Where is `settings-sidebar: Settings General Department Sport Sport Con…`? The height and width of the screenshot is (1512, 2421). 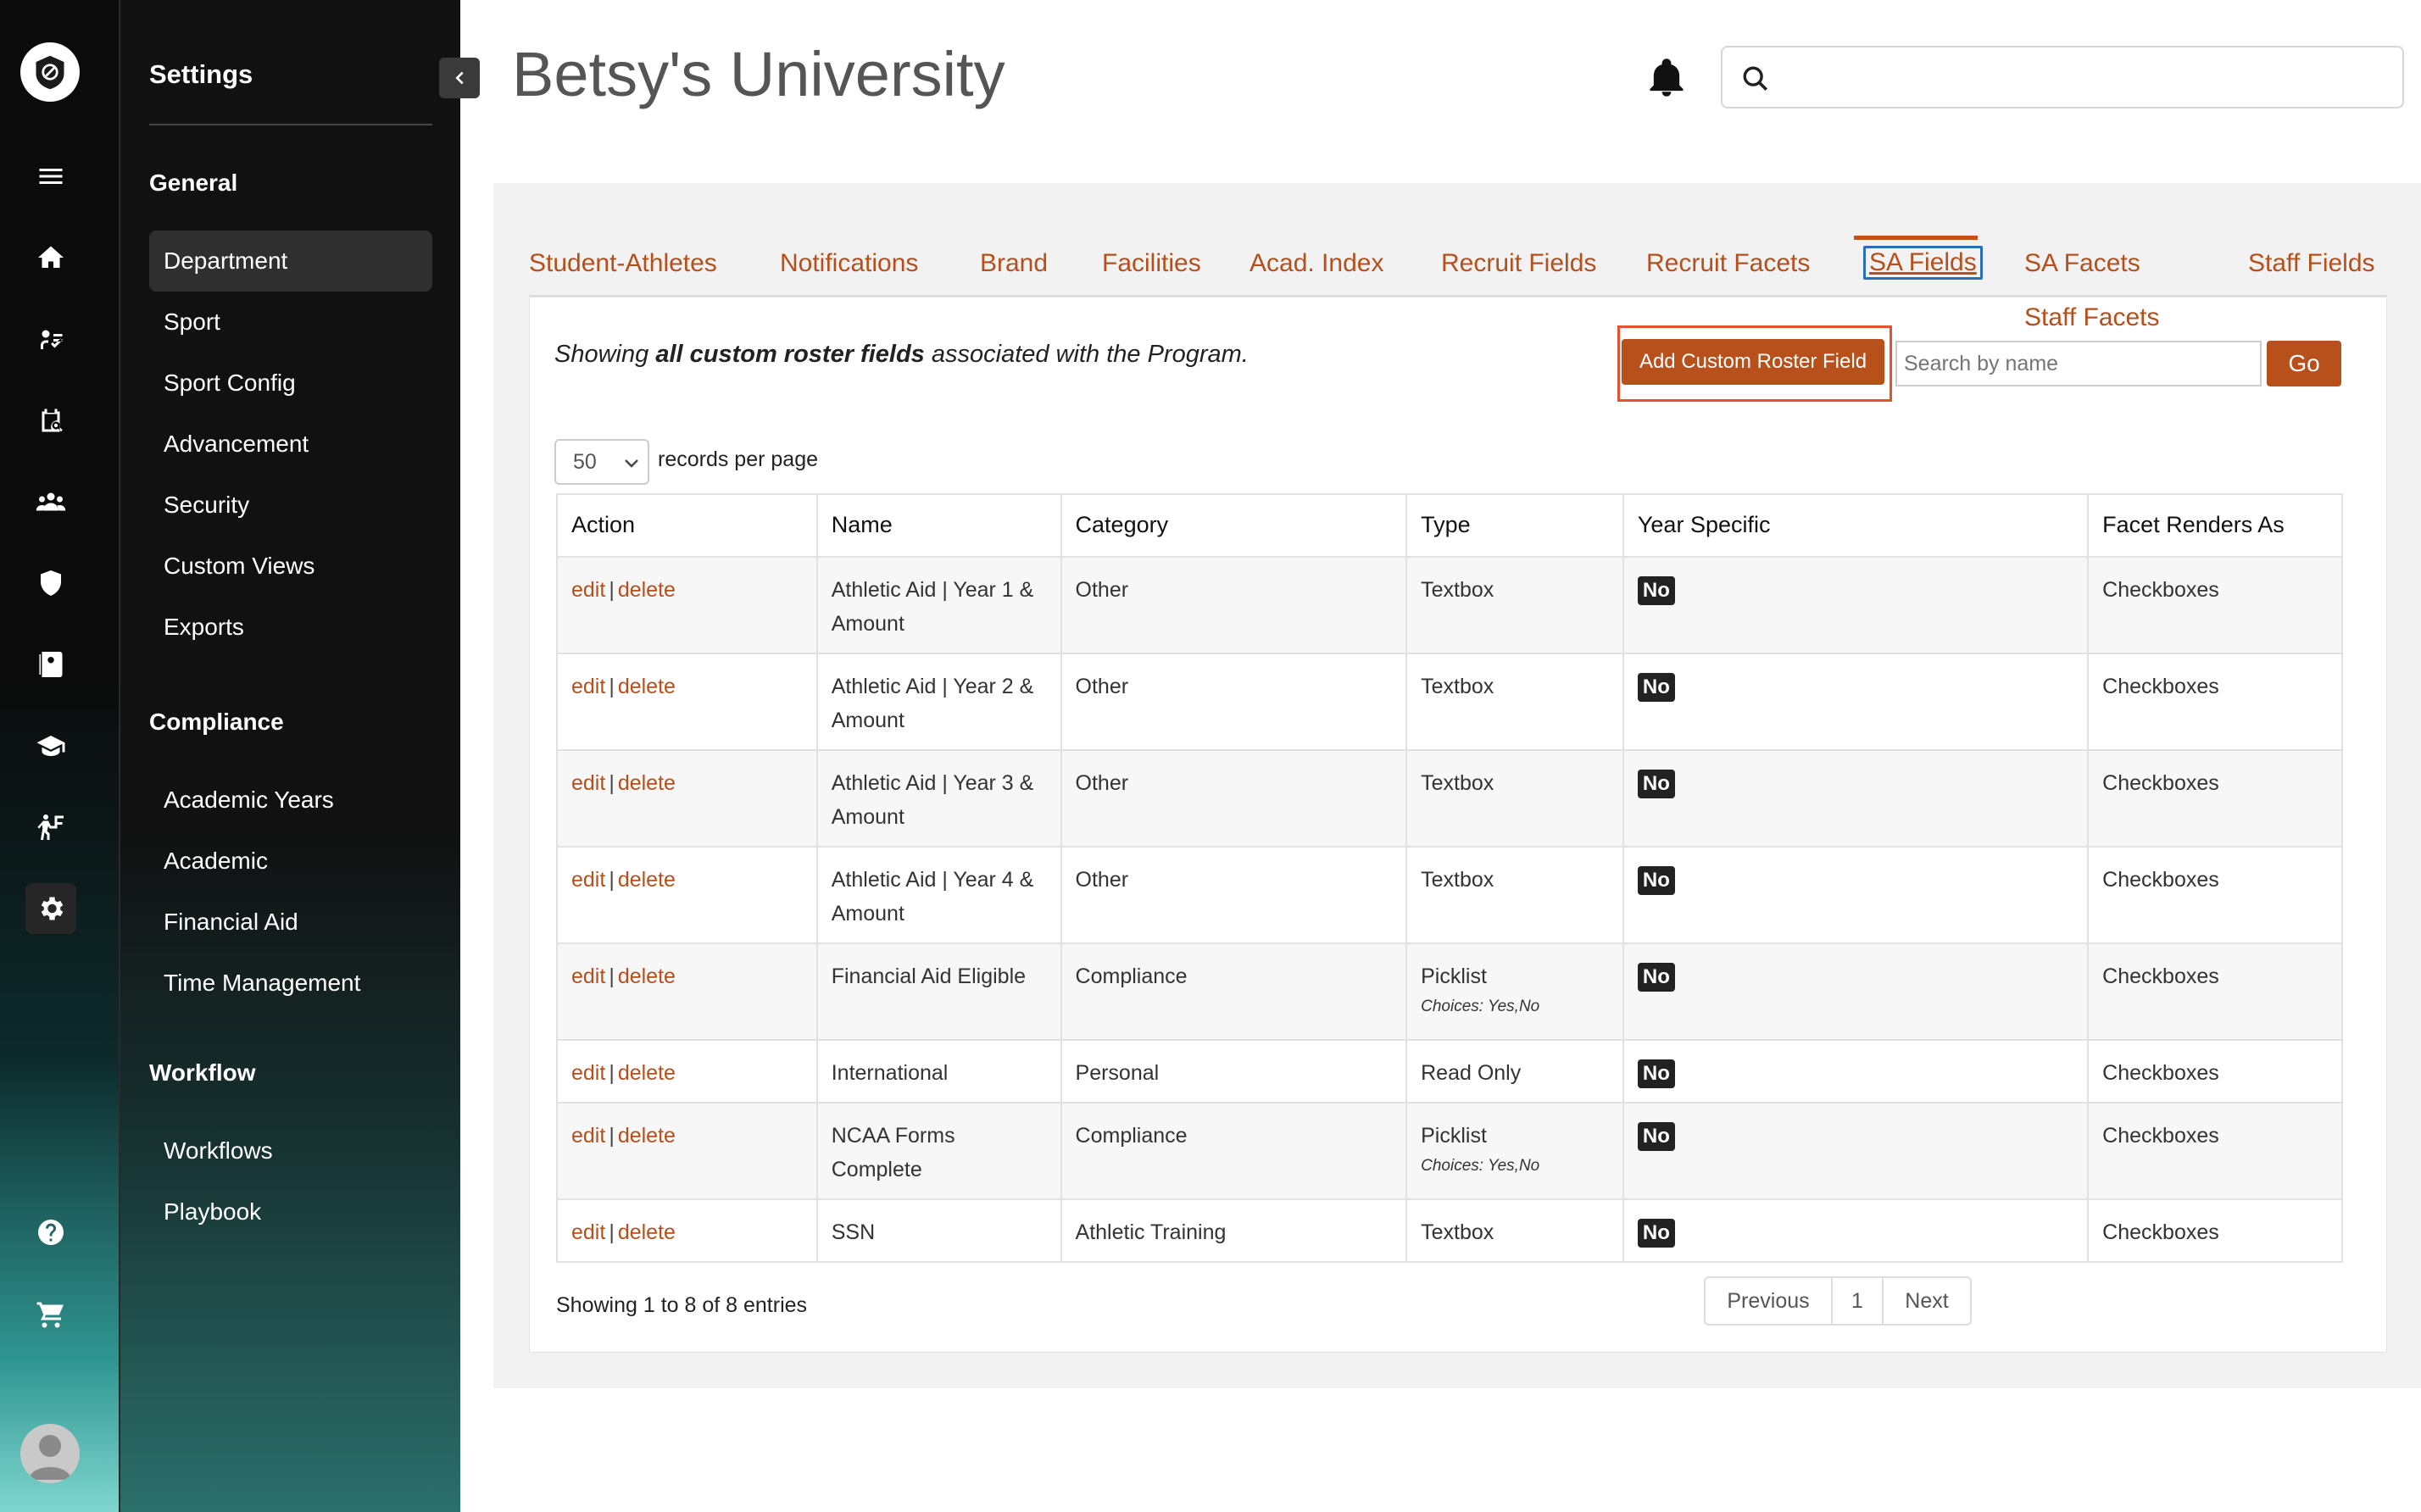
settings-sidebar: Settings General Department Sport Sport Con… is located at coordinates (299, 756).